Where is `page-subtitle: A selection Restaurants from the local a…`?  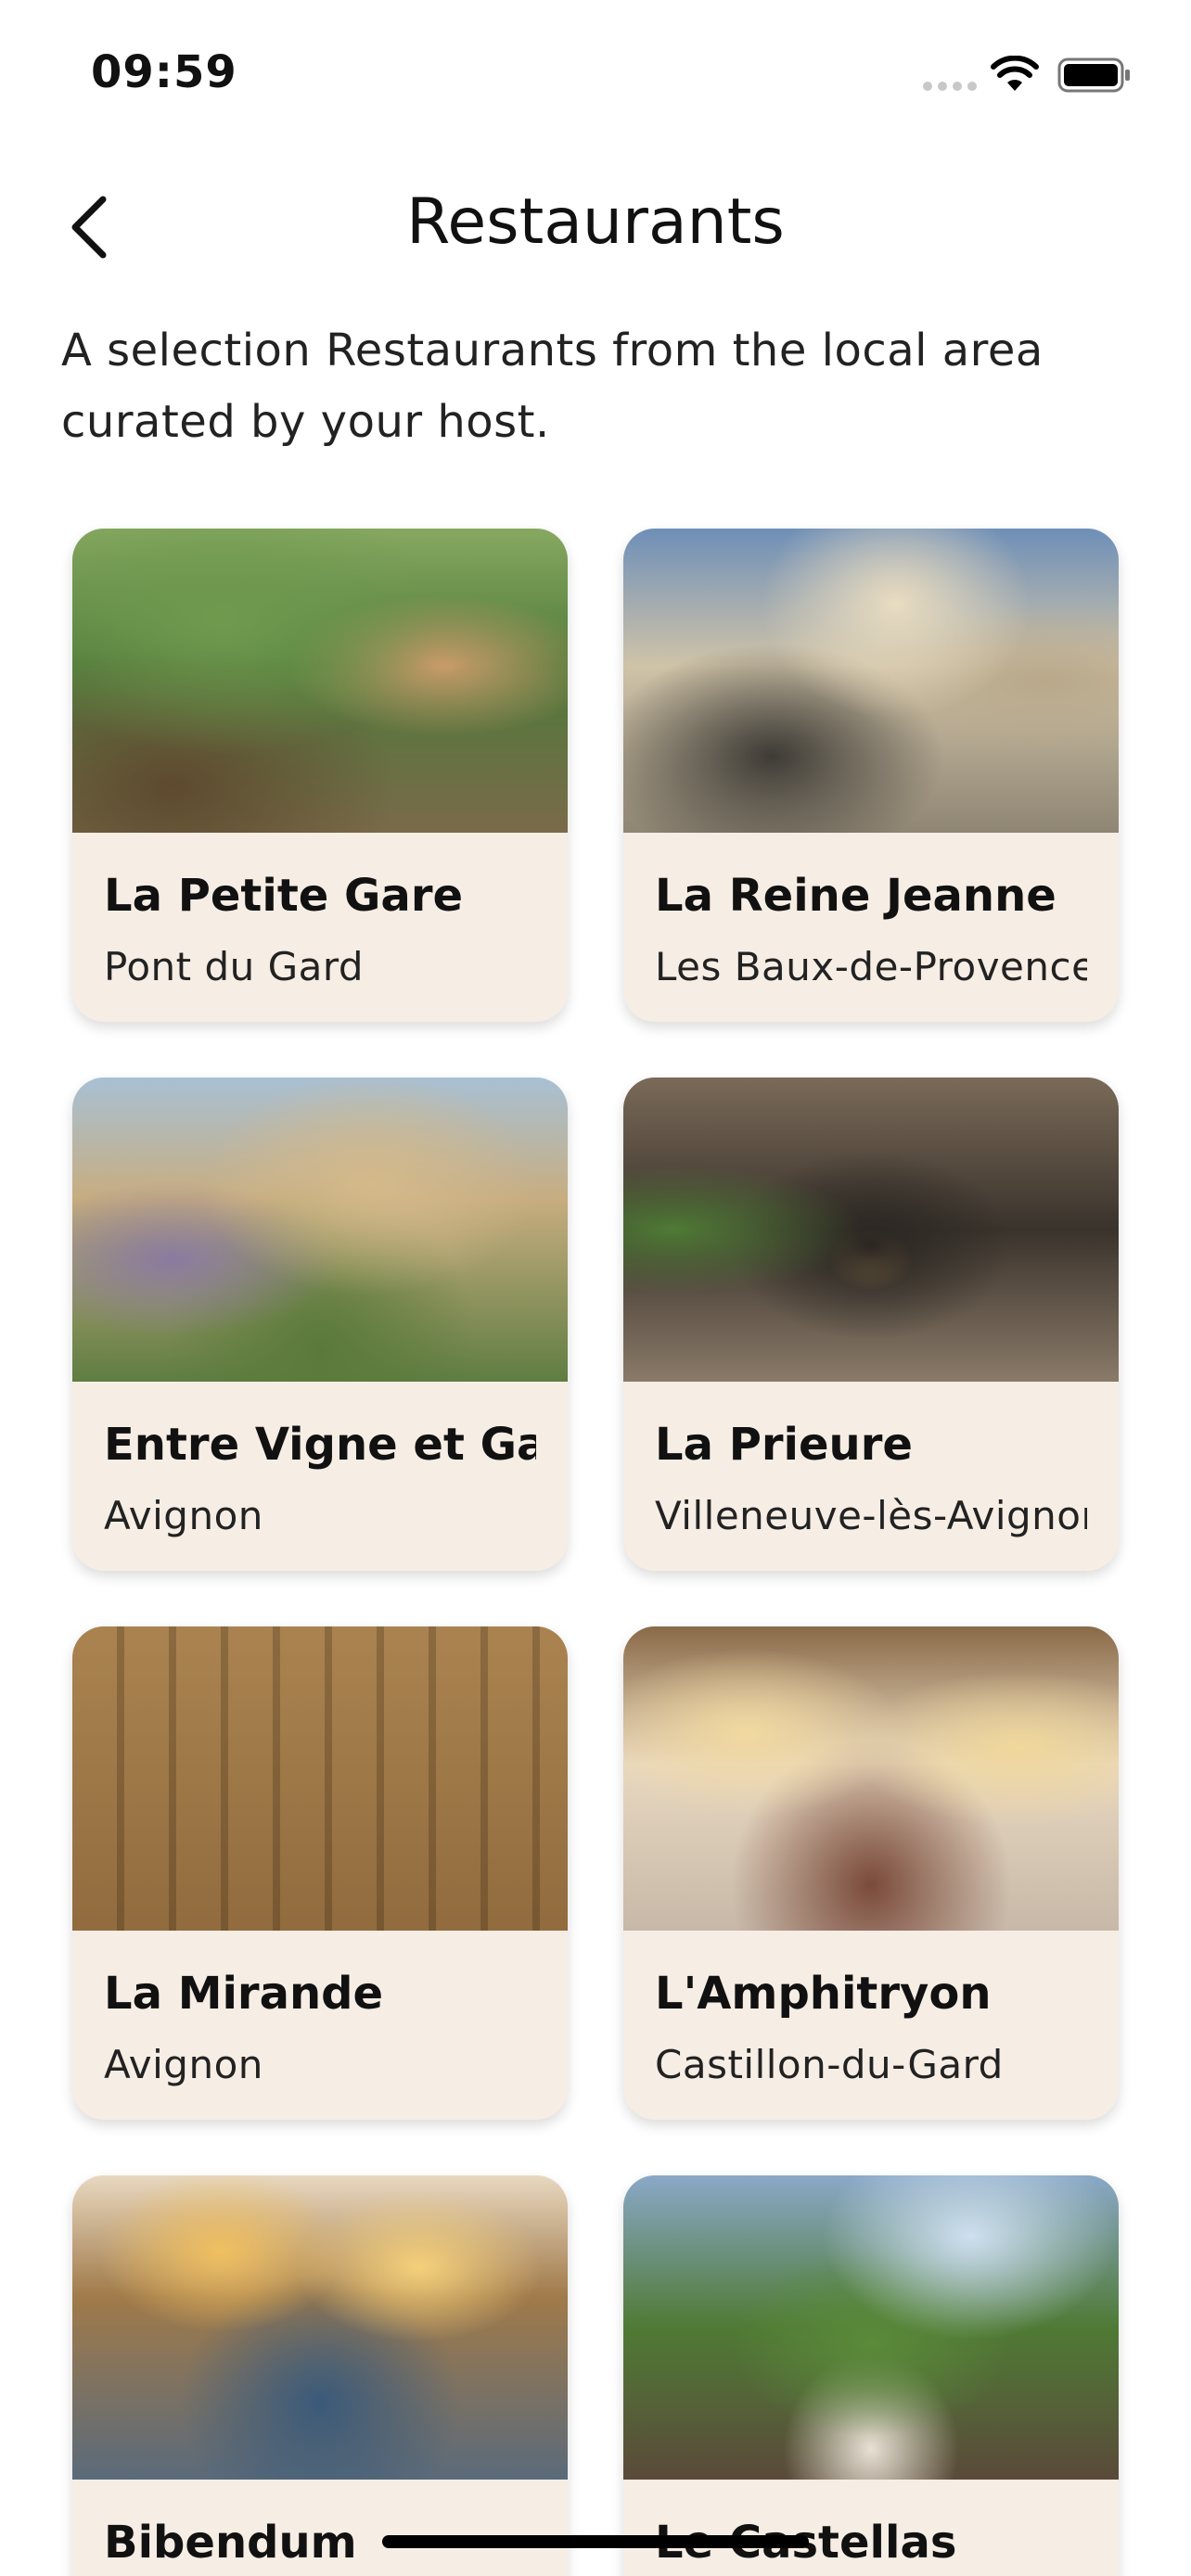 page-subtitle: A selection Restaurants from the local a… is located at coordinates (552, 386).